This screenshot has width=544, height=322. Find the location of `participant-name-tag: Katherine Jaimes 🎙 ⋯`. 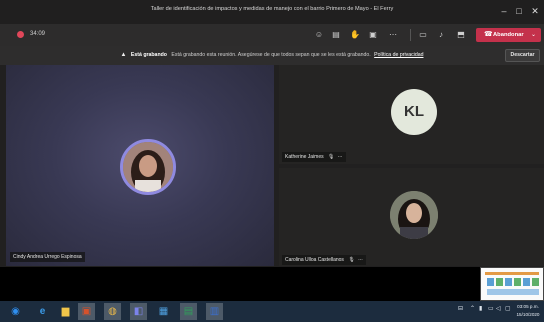

participant-name-tag: Katherine Jaimes 🎙 ⋯ is located at coordinates (314, 157).